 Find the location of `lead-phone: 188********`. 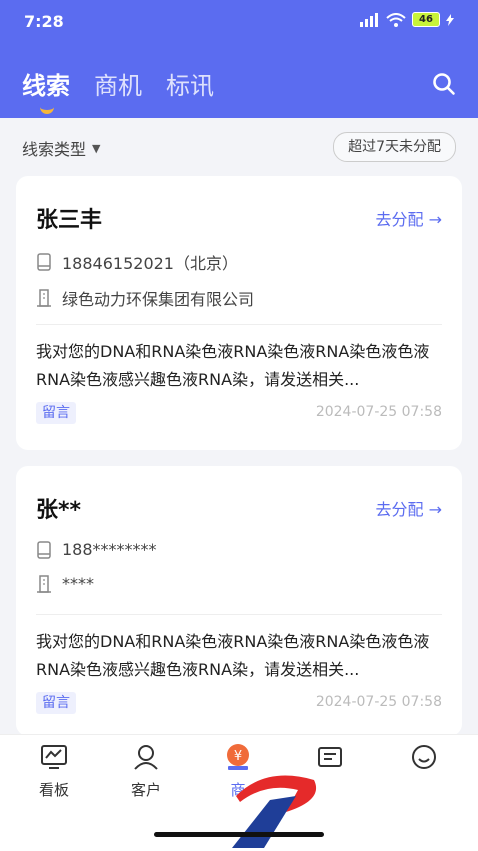

lead-phone: 188******** is located at coordinates (109, 549).